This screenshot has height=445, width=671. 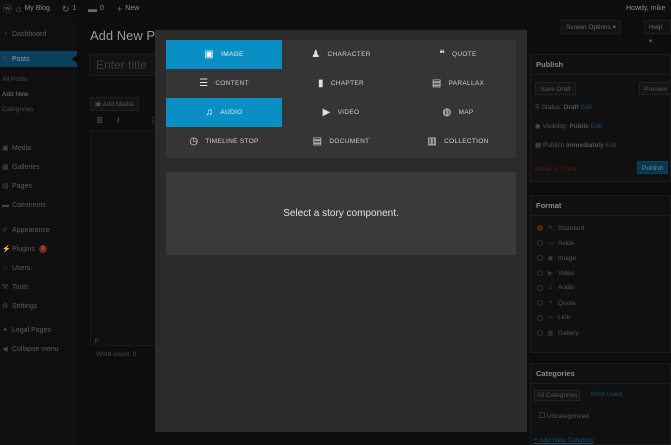 I want to click on page-title: Add New P, so click(x=123, y=35).